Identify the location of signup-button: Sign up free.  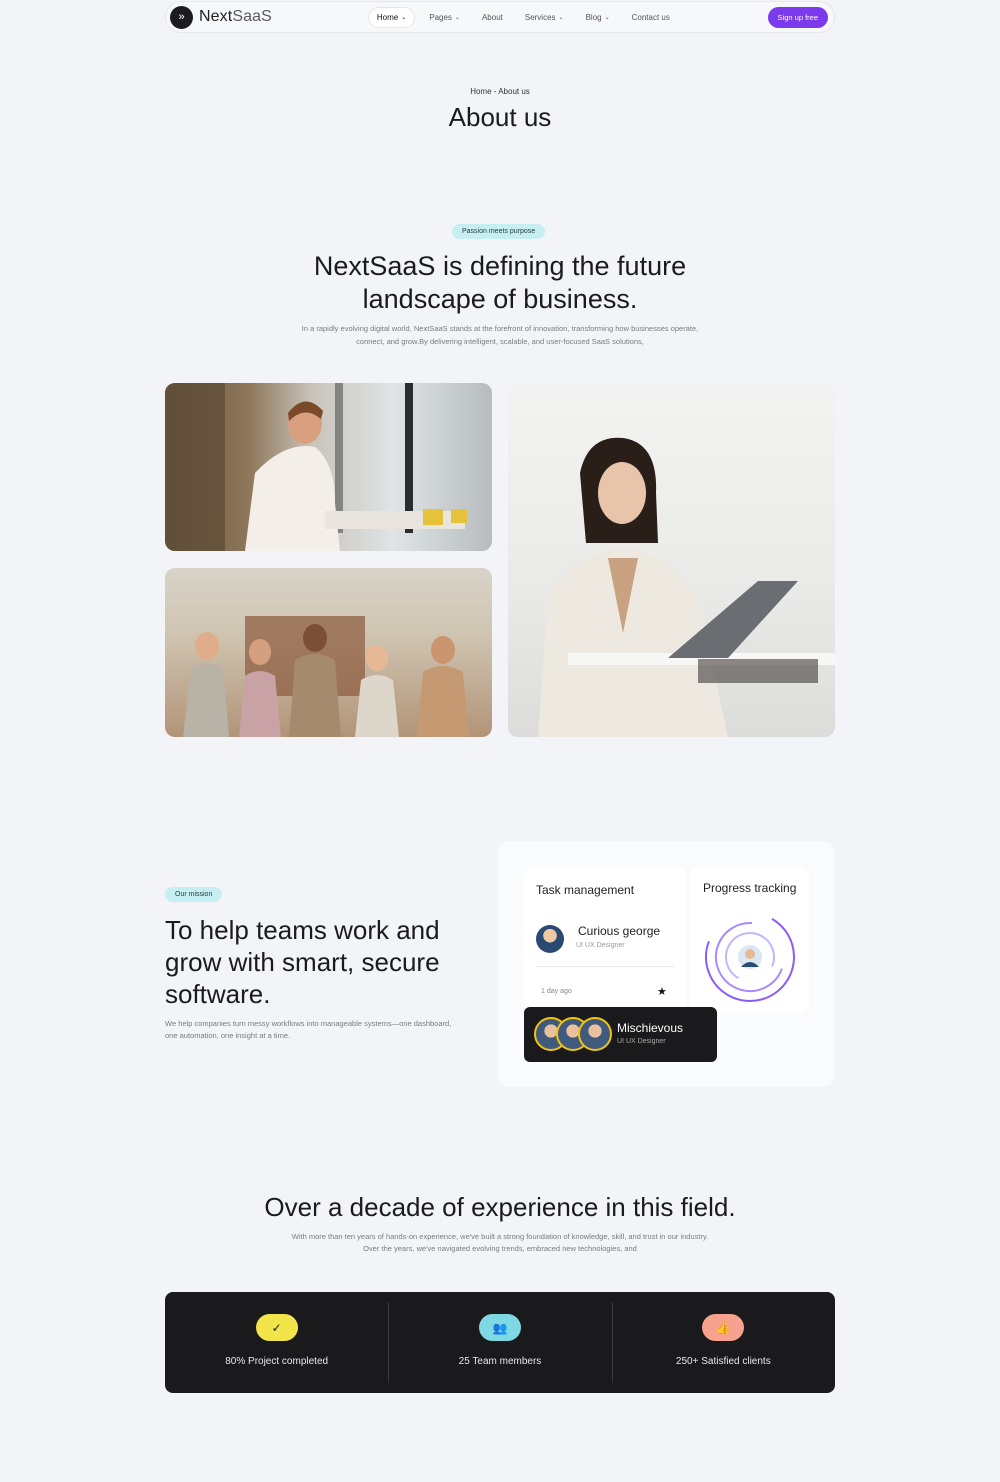
(797, 17).